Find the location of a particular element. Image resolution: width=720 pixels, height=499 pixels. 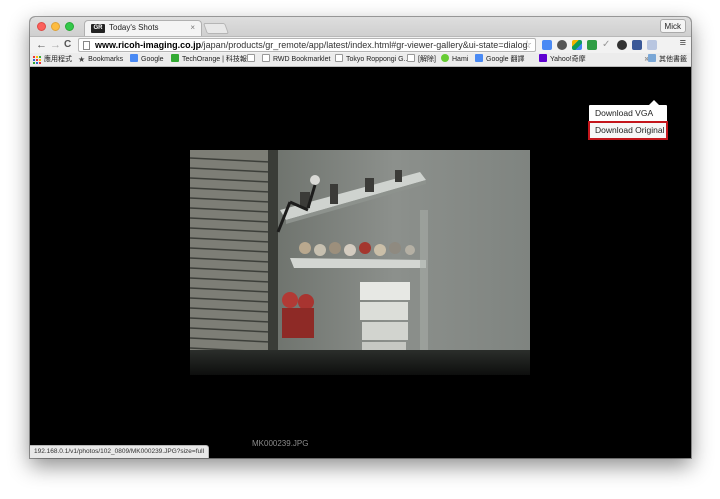

bookmark-label: Hami is located at coordinates (460, 59).